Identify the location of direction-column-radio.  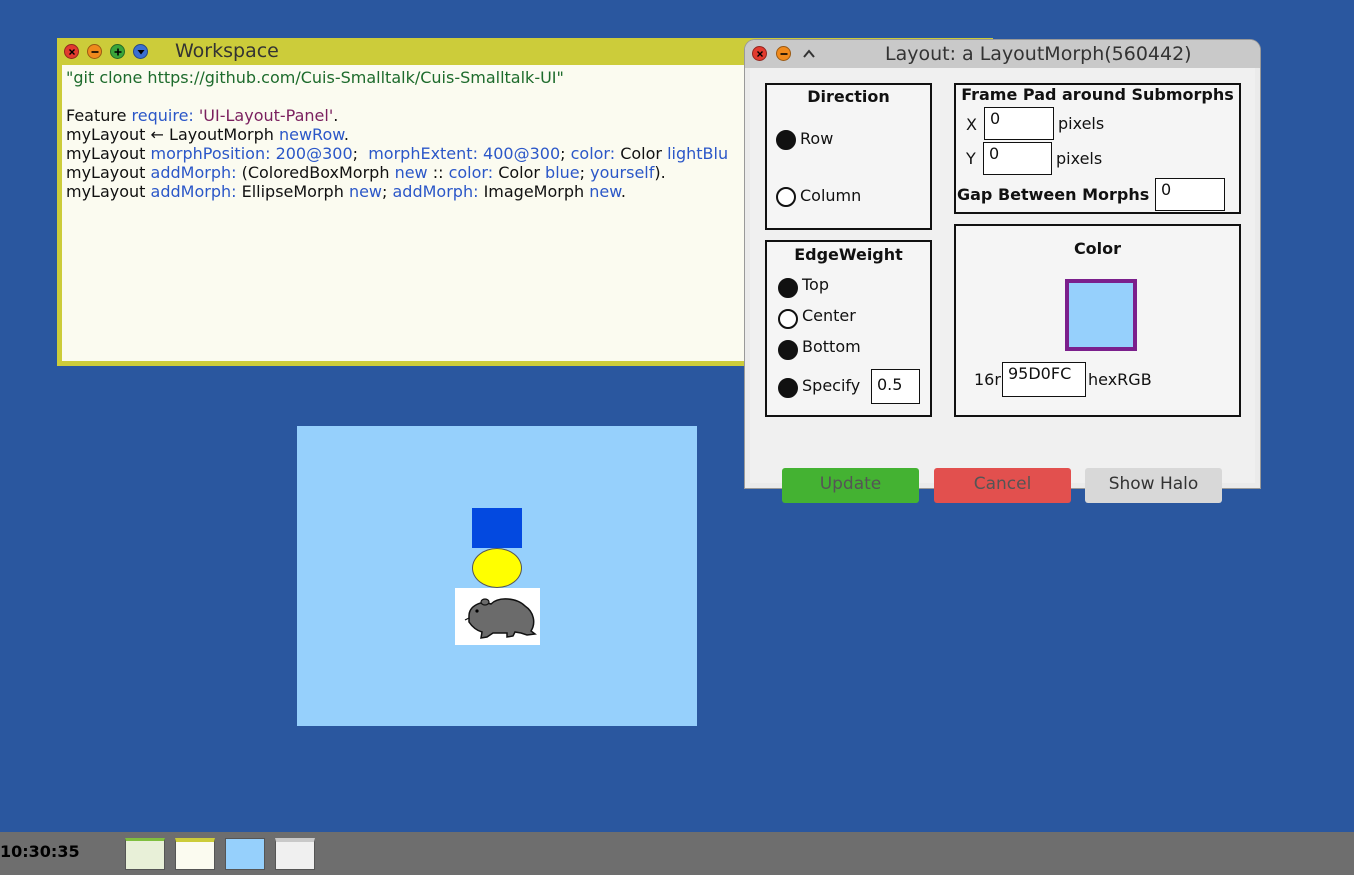
(786, 197).